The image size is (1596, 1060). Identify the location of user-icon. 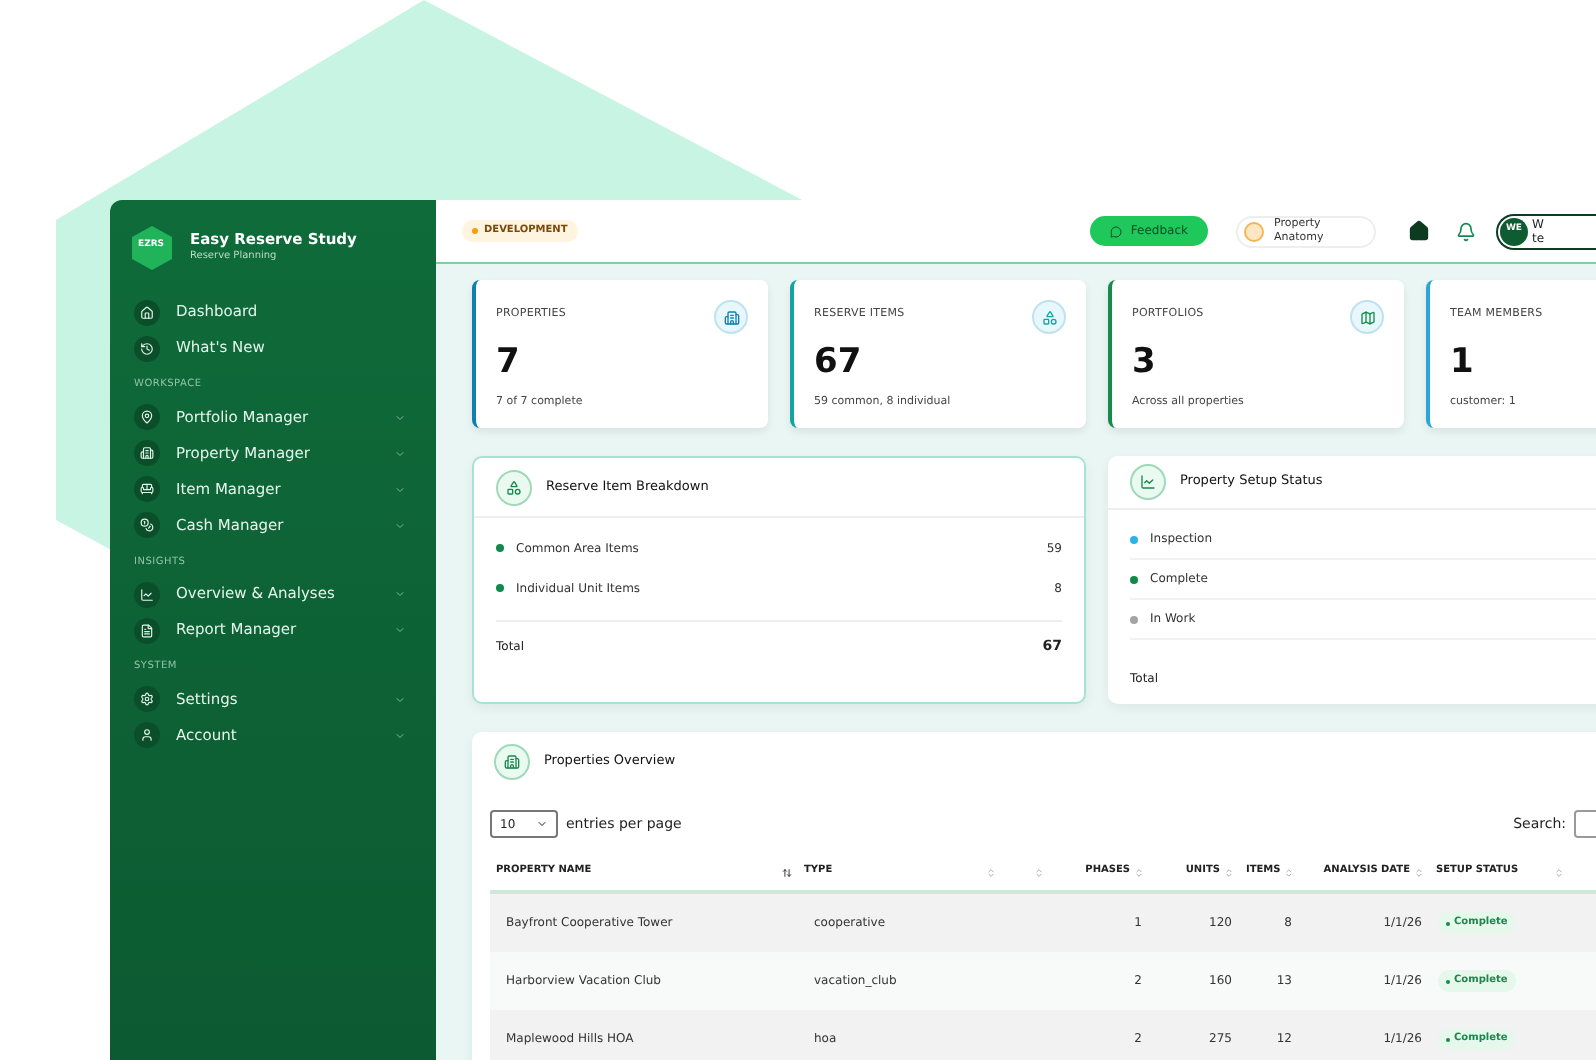
(147, 735).